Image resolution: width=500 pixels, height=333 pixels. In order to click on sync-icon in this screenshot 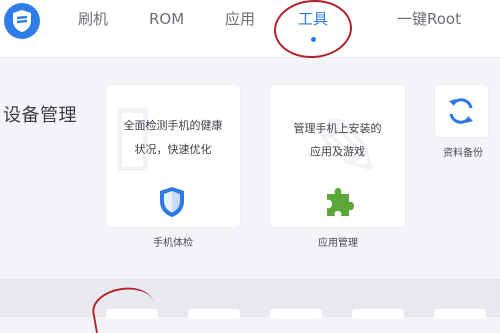, I will do `click(461, 113)`.